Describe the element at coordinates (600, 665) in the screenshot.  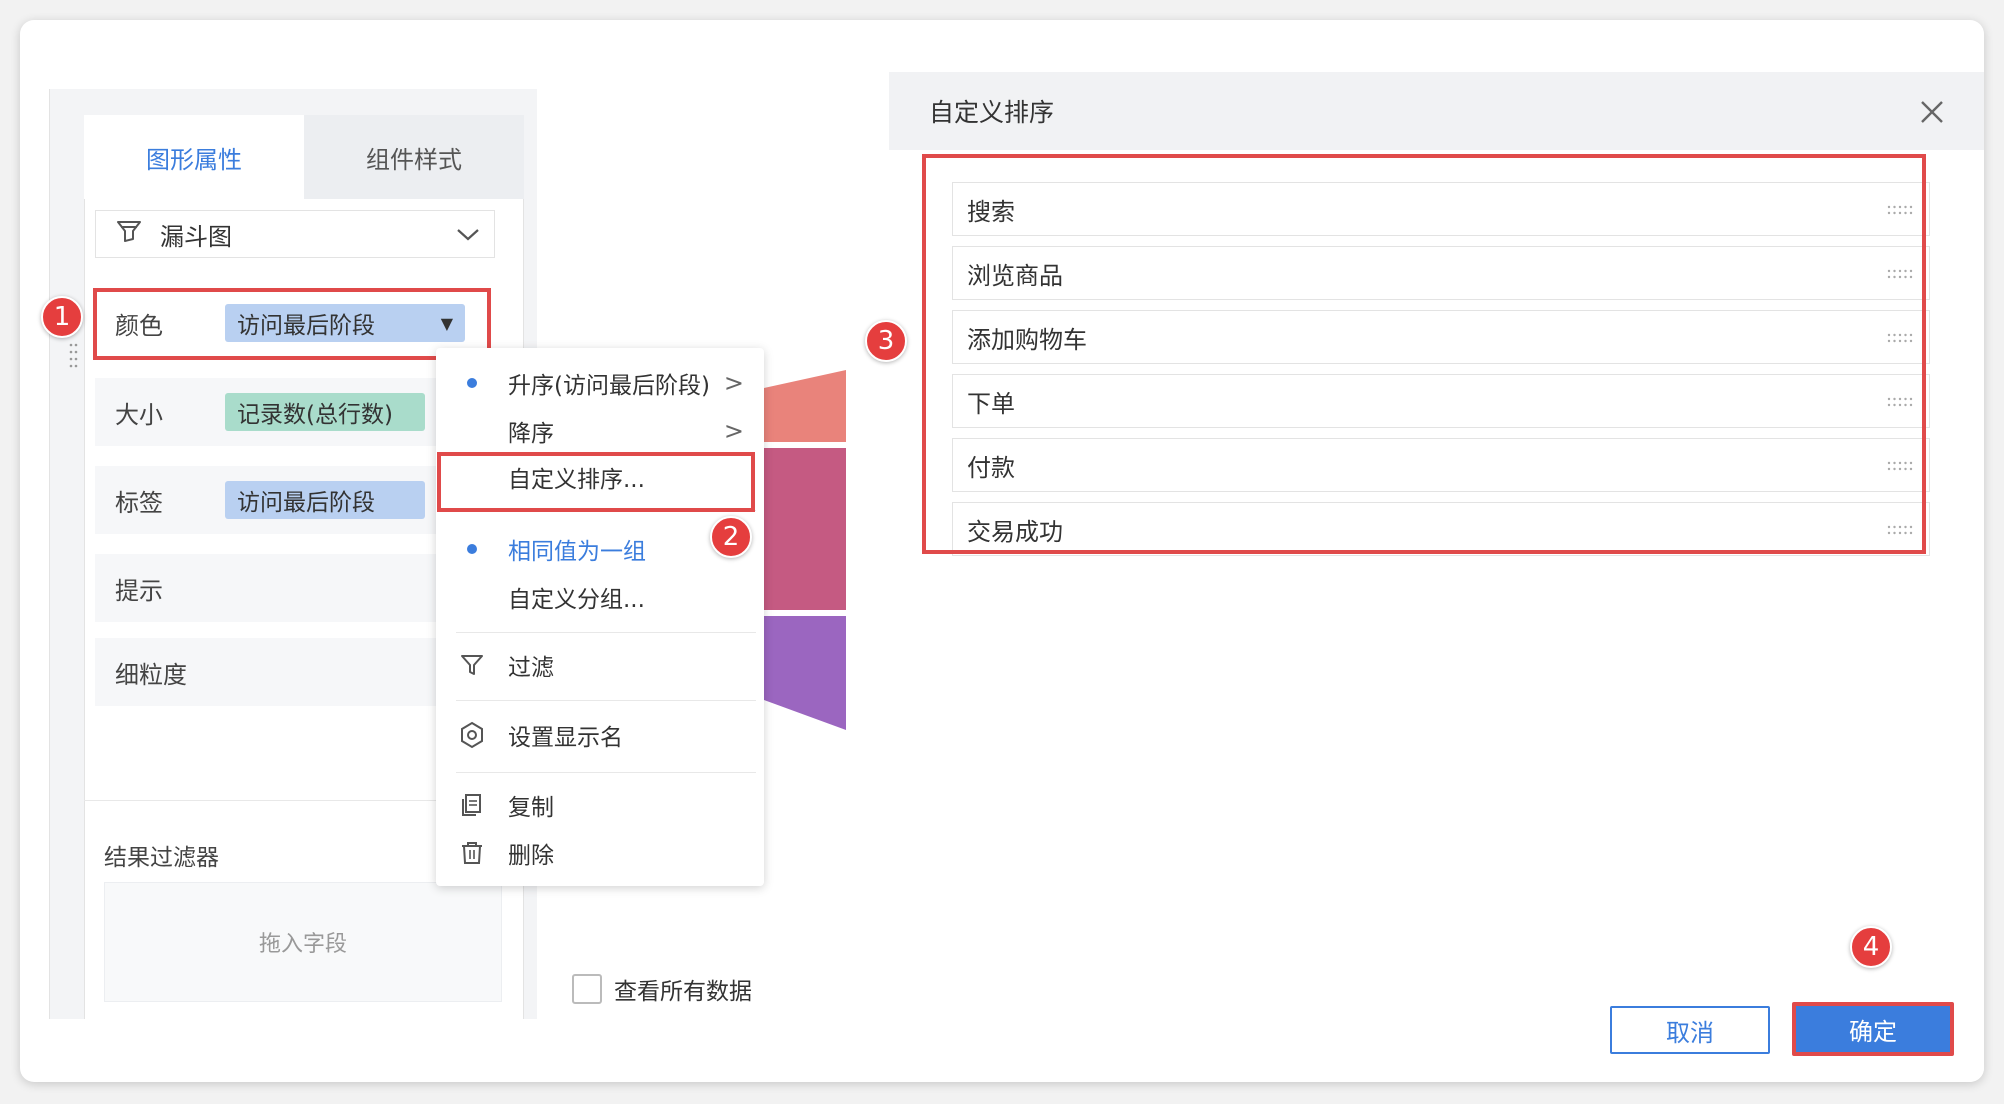
I see `menu-item-filter: 过滤` at that location.